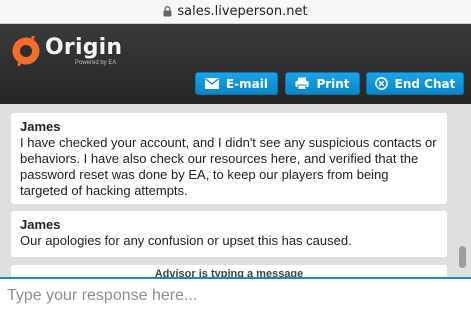  Describe the element at coordinates (246, 83) in the screenshot. I see `email-button-label: E-mail` at that location.